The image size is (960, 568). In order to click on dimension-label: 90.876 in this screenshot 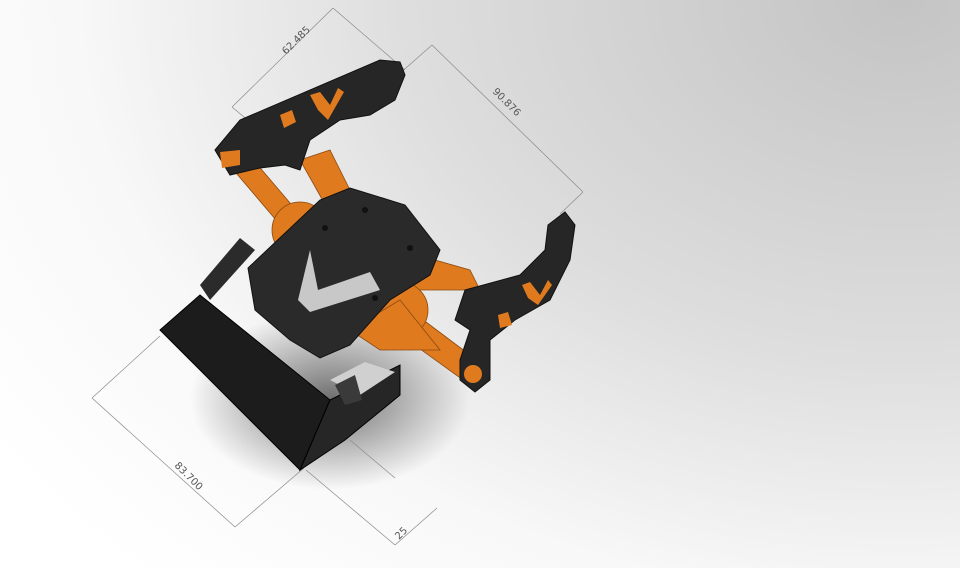, I will do `click(506, 102)`.